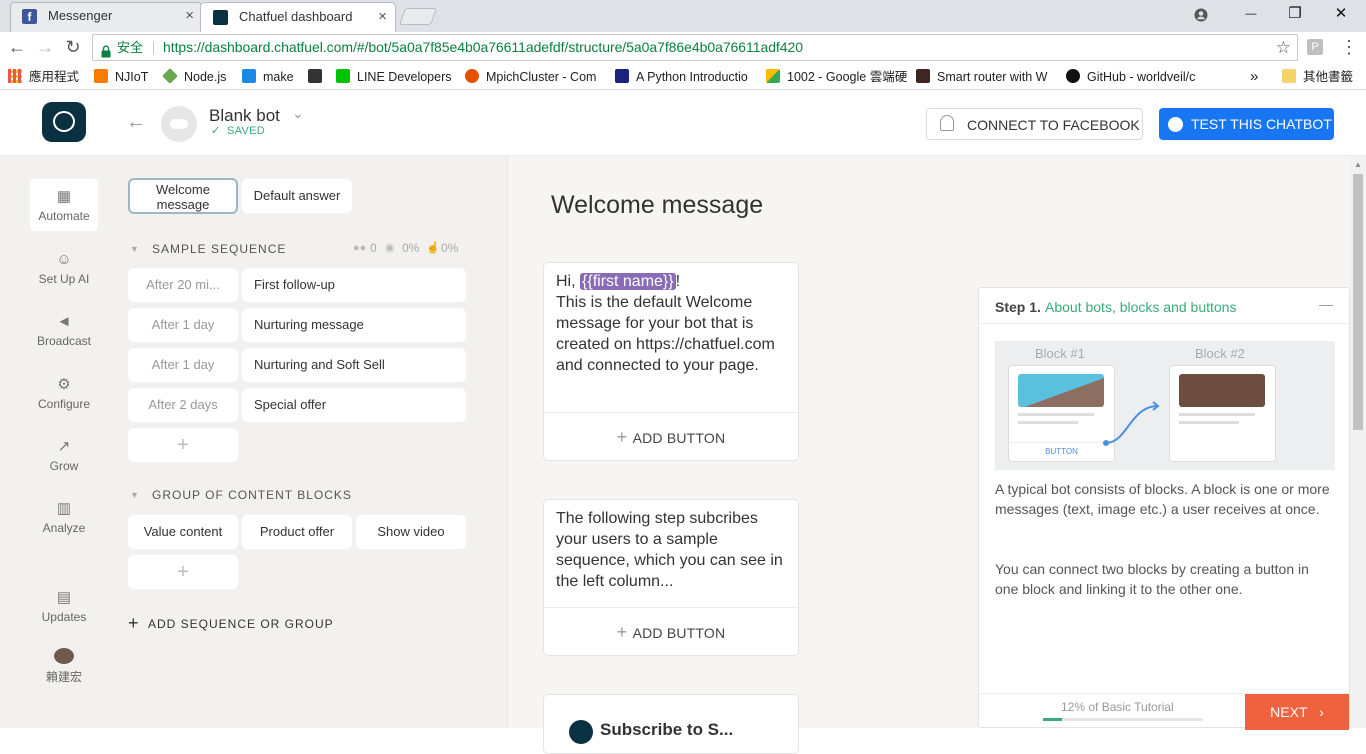  Describe the element at coordinates (343, 76) in the screenshot. I see `line-icon` at that location.